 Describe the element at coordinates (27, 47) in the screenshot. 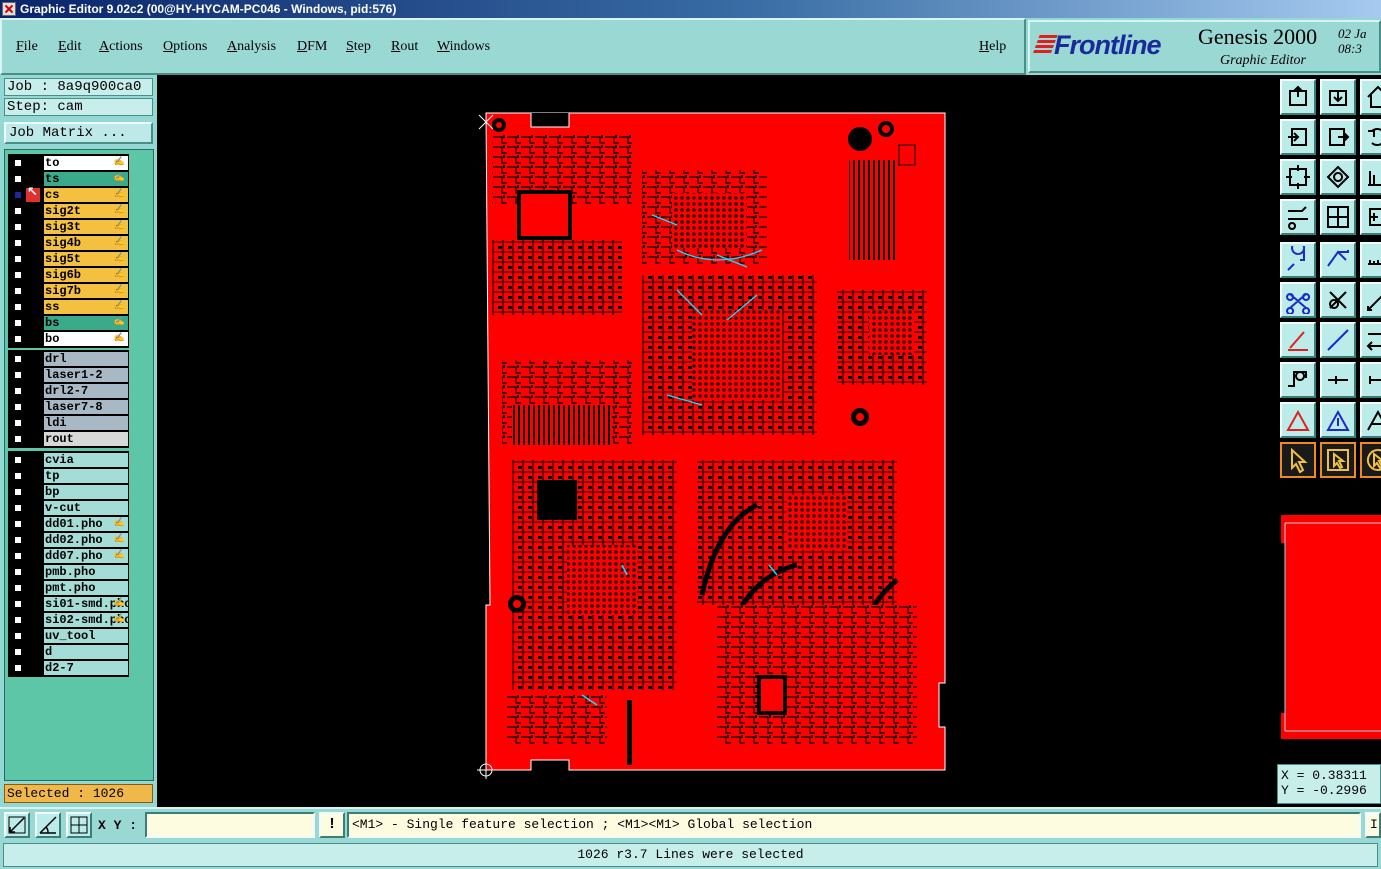

I see `menu-file: File` at that location.